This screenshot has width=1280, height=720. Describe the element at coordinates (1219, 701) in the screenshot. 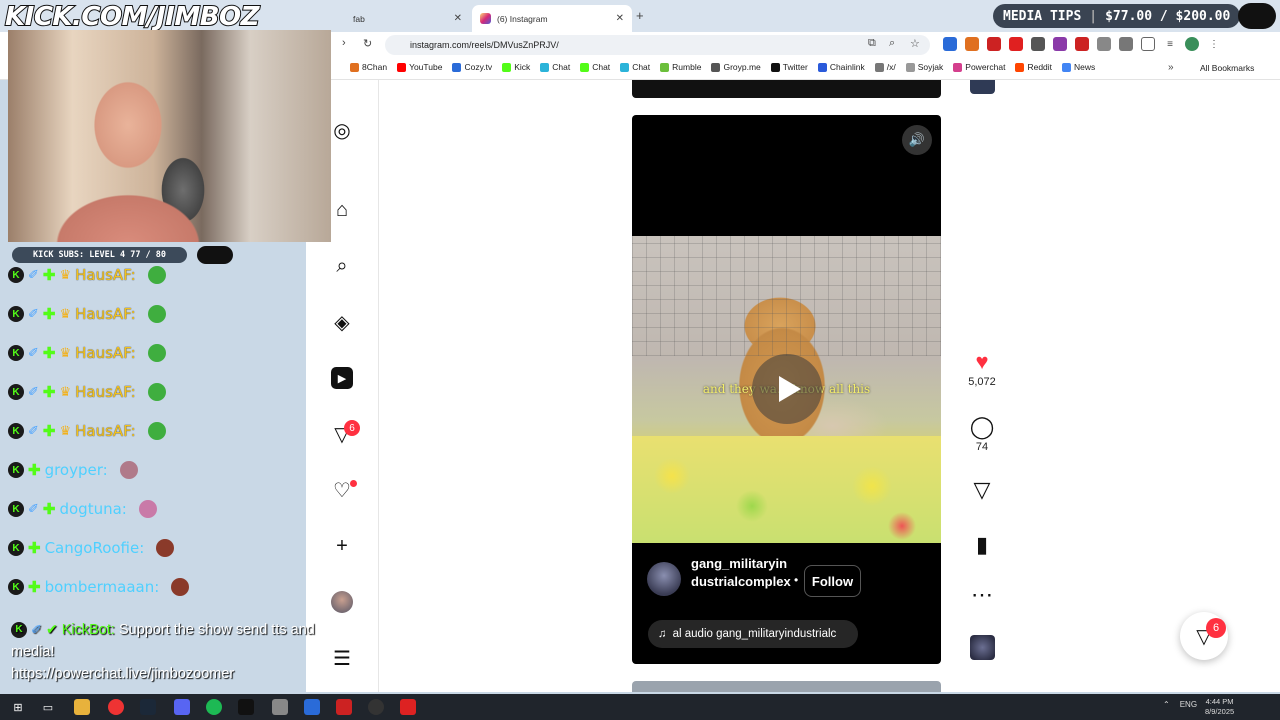

I see `clock-time: 4:44 PM` at that location.